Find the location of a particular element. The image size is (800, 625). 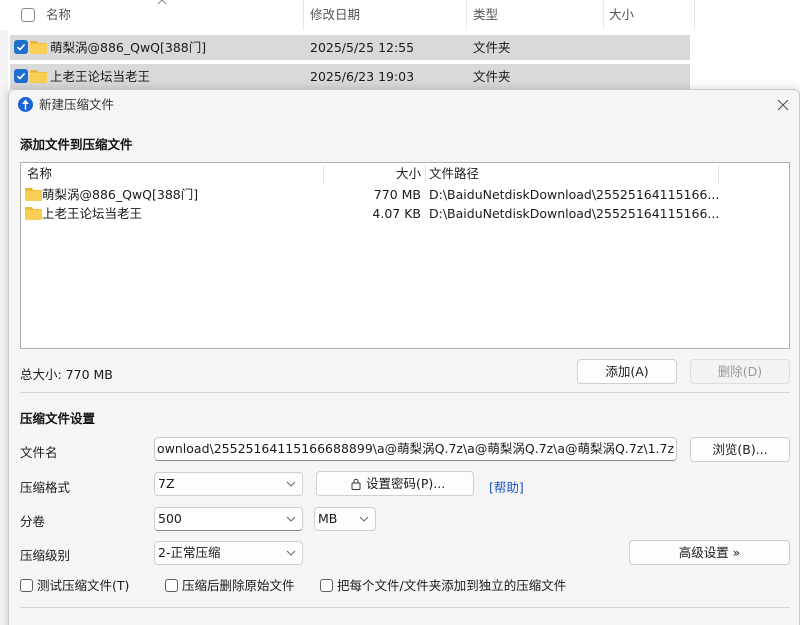

split-unit-value: MB is located at coordinates (328, 518).